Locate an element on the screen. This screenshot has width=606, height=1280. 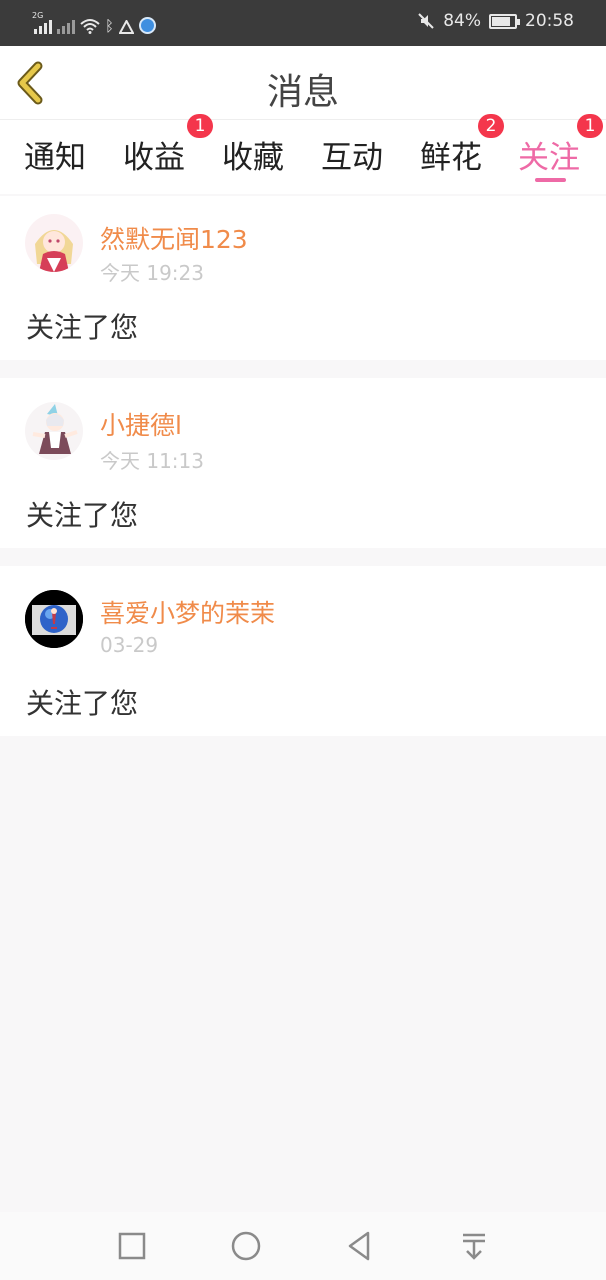
app-header: 消息 is located at coordinates (303, 83).